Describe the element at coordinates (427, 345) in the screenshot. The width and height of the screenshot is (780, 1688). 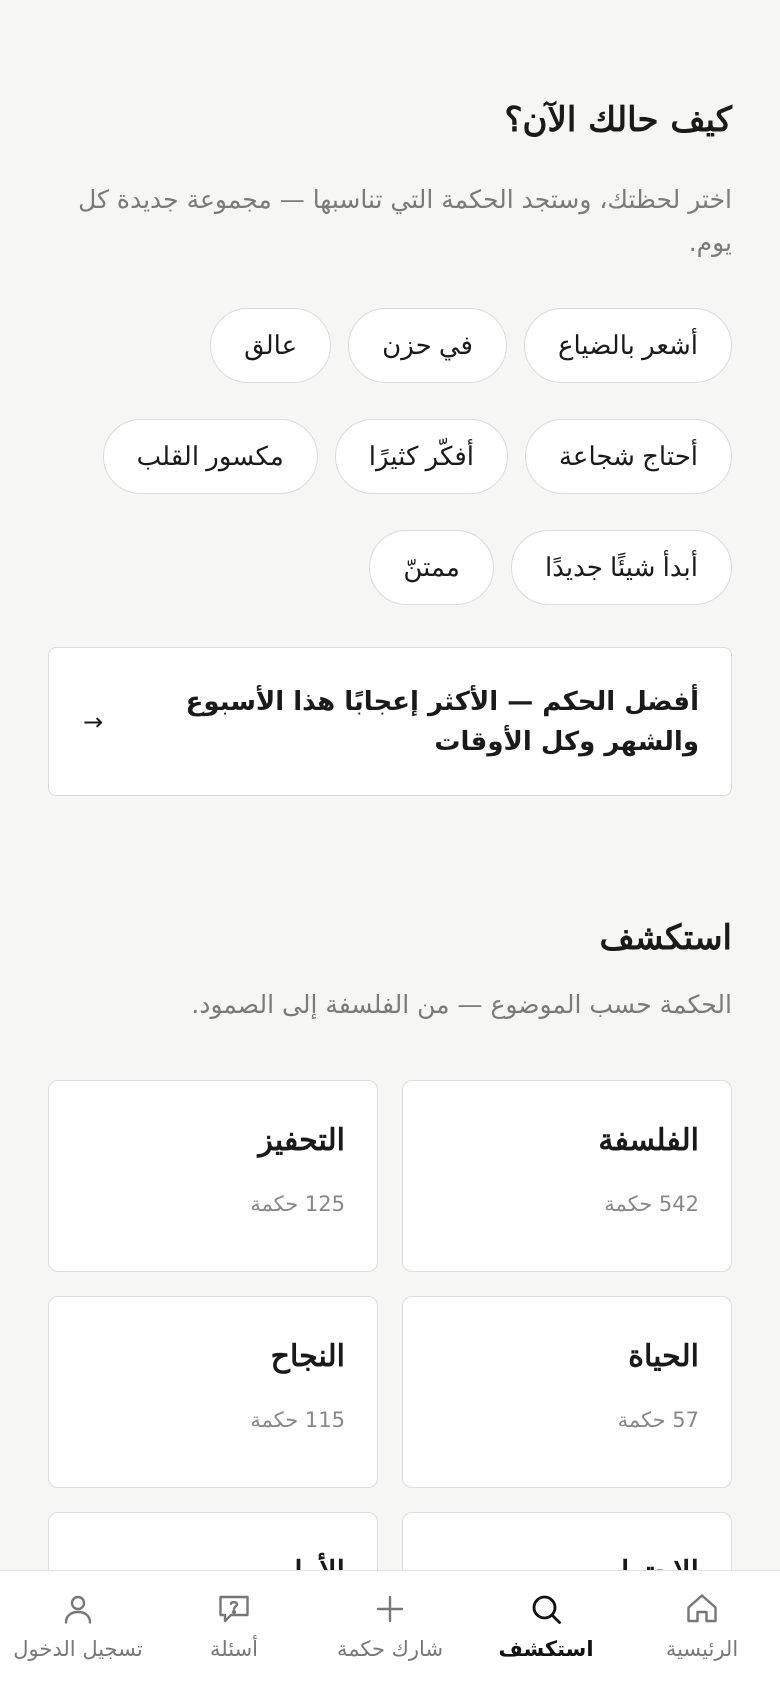
I see `mood-chip-sad: في حزن` at that location.